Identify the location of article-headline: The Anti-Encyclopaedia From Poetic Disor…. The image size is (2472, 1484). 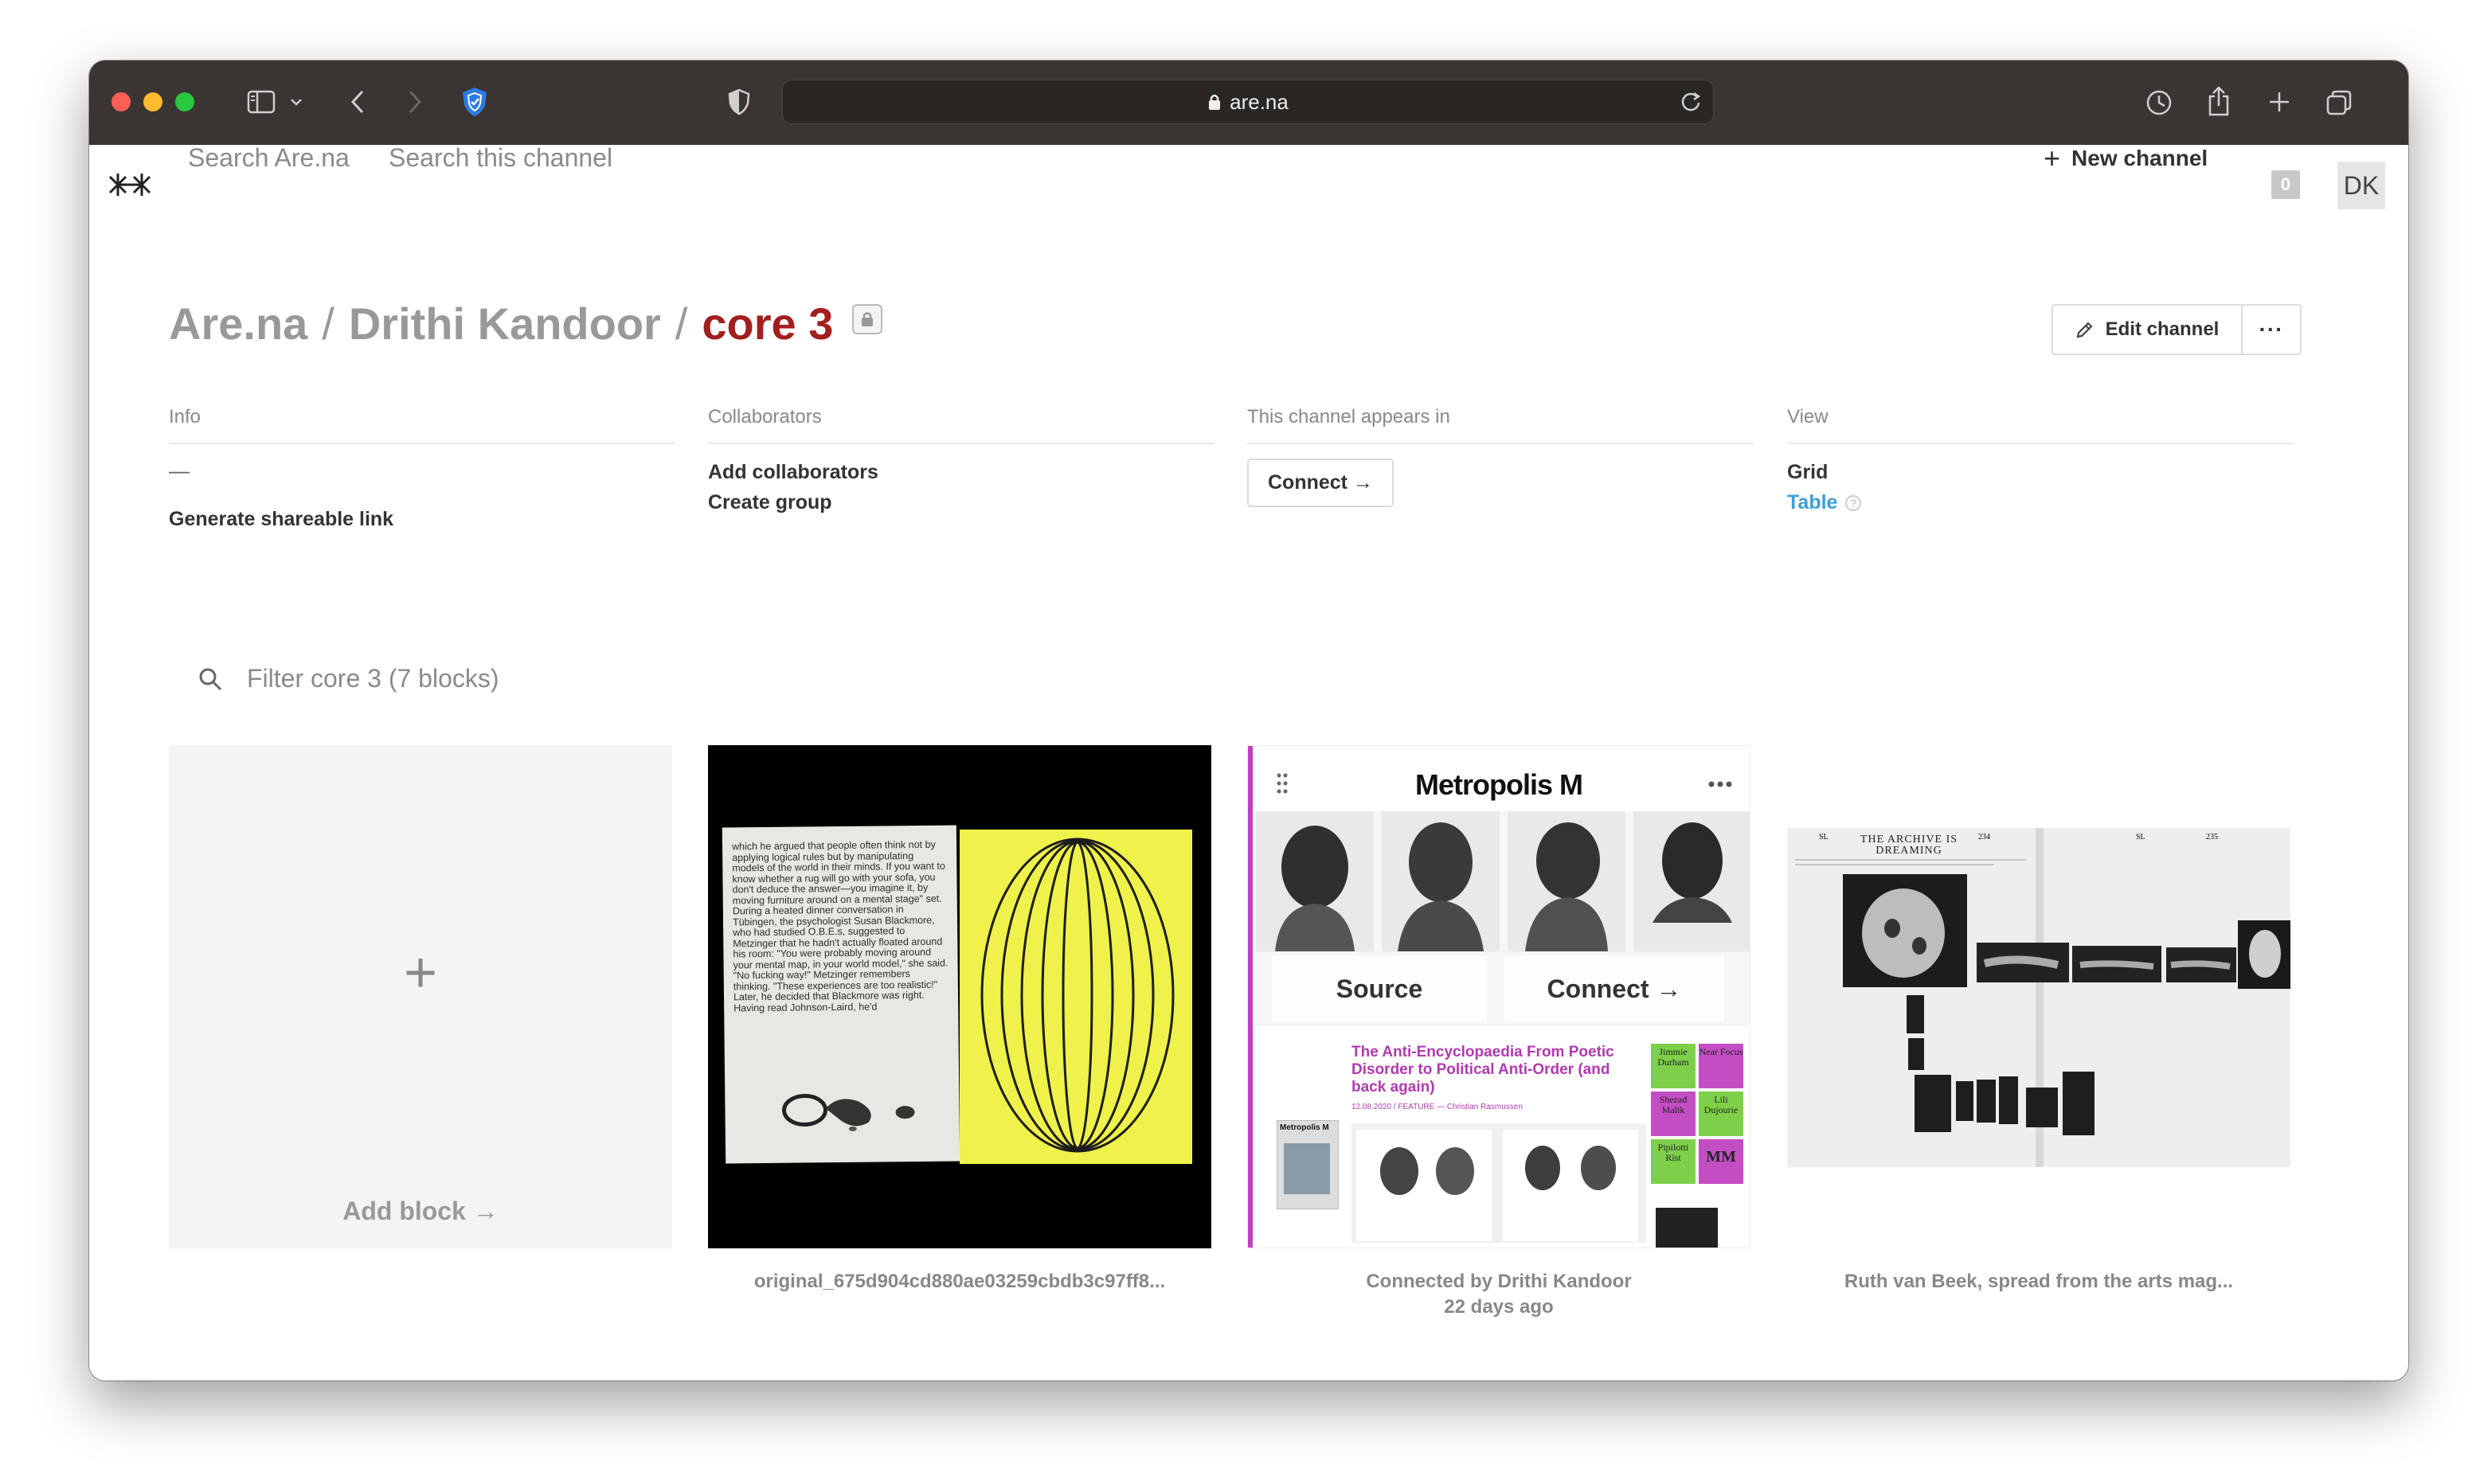
(1498, 1070).